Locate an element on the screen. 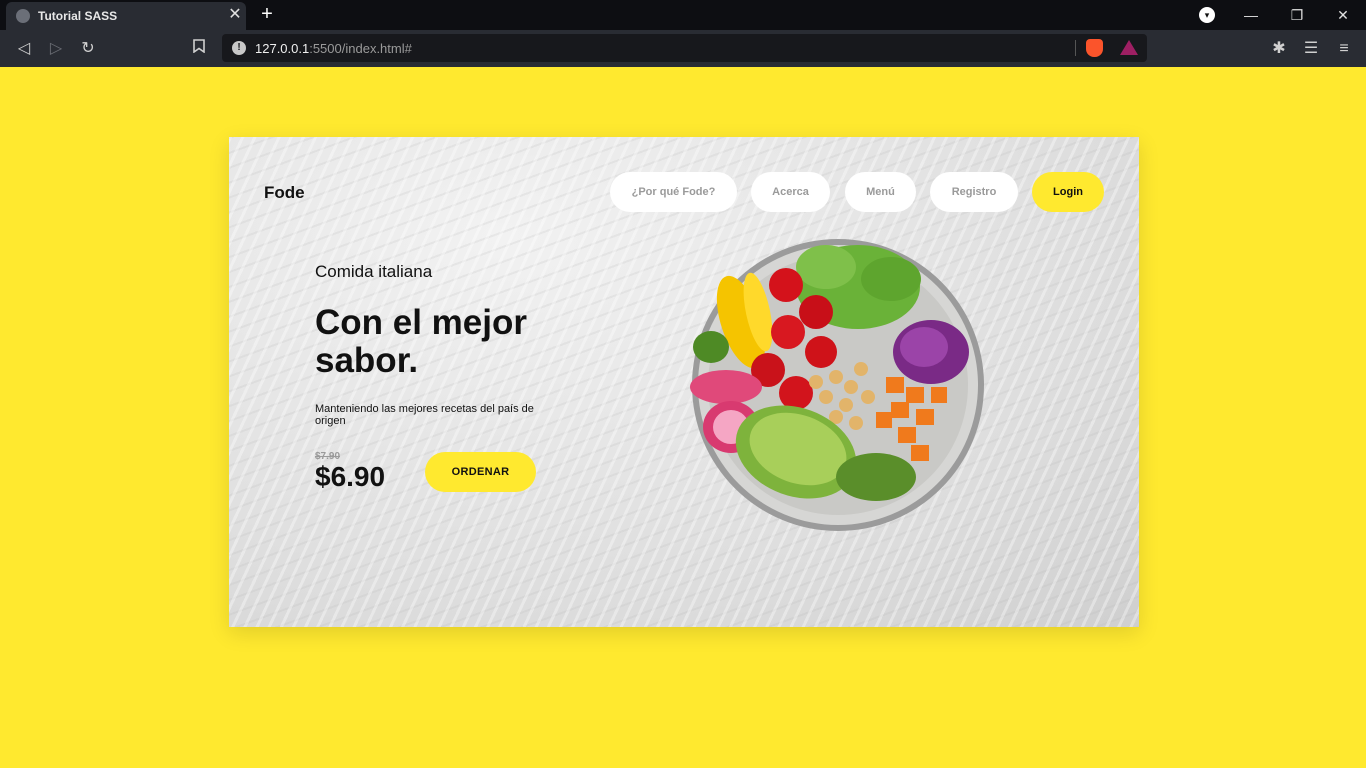 This screenshot has width=1366, height=768. headline: Con el mejor sabor. is located at coordinates (421, 341).